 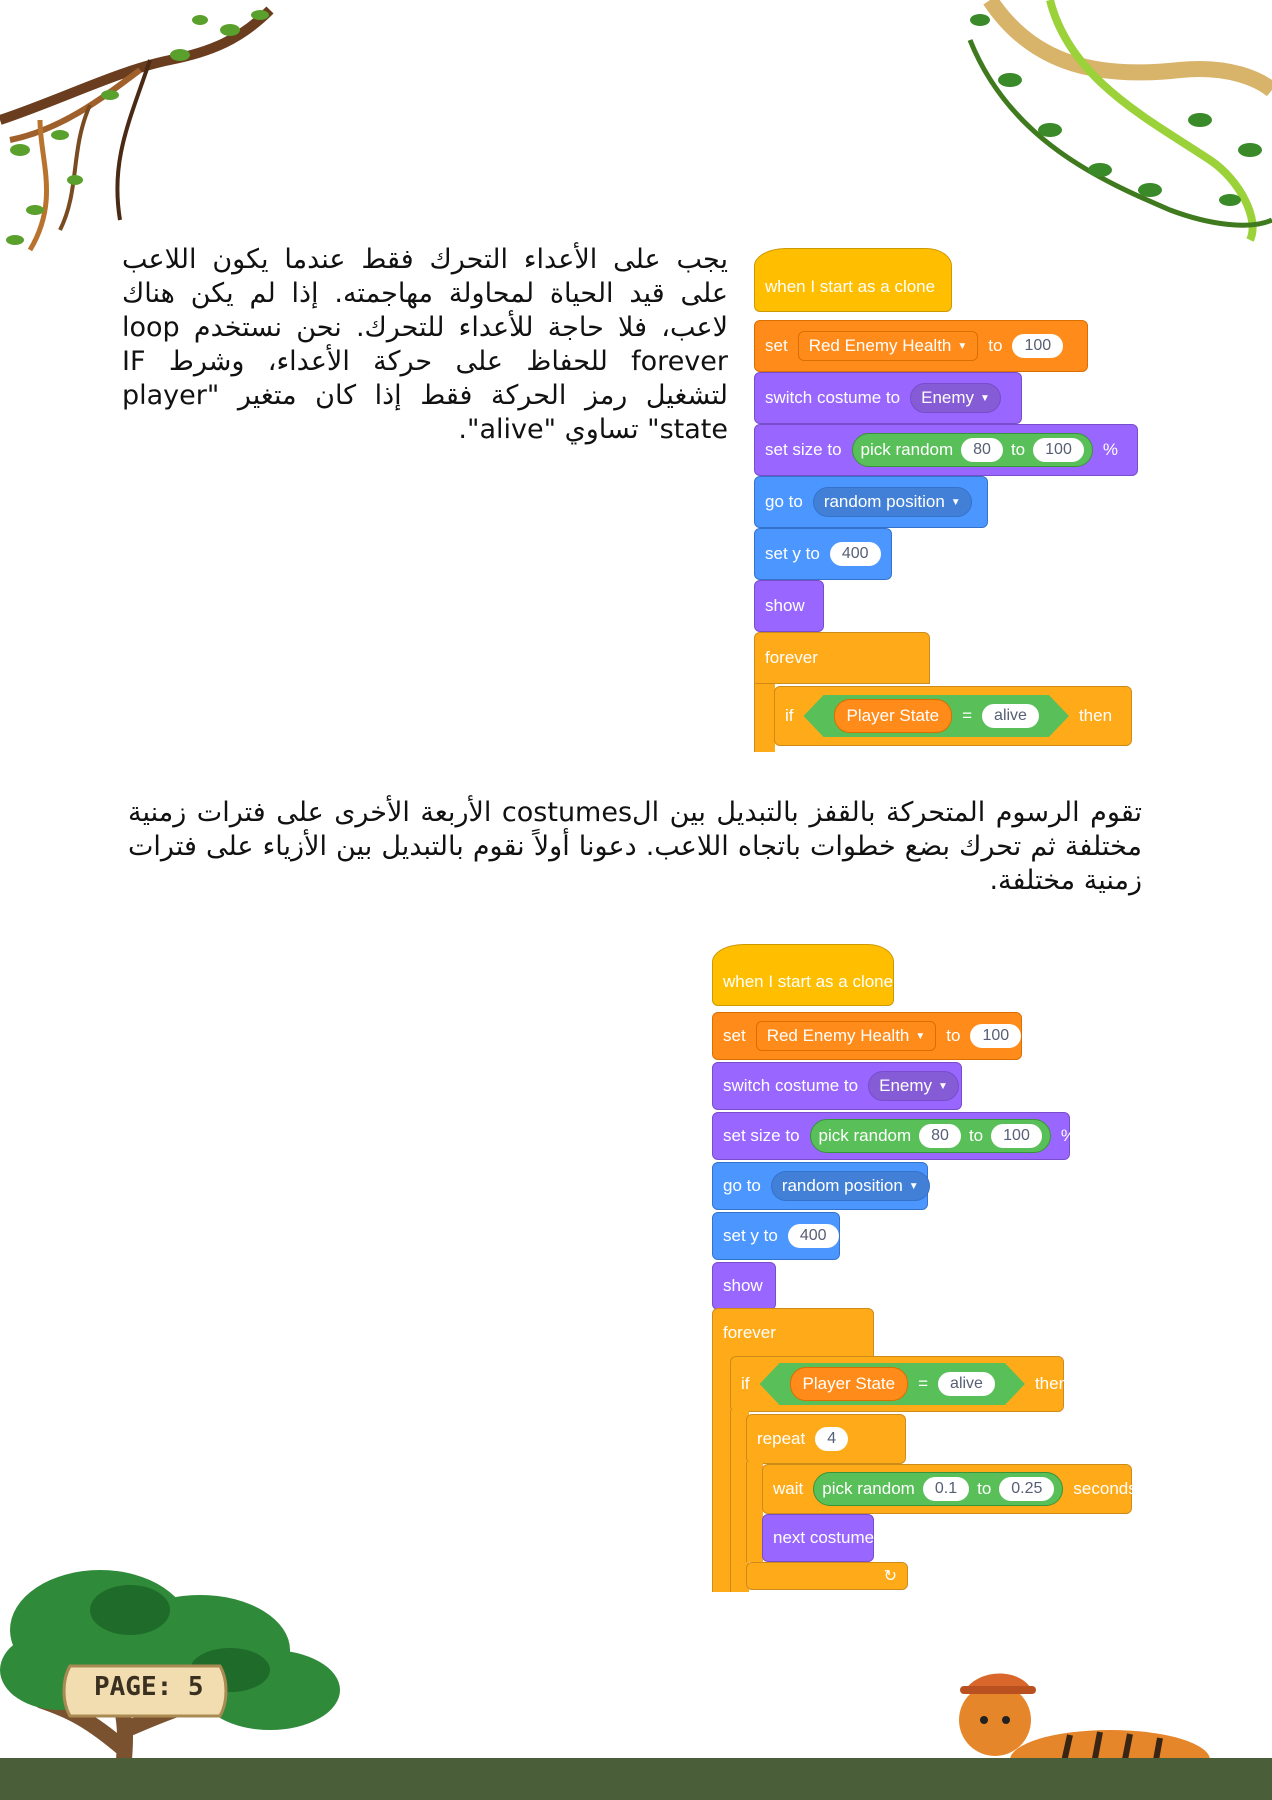 I want to click on repeat-block-arm, so click(x=754, y=1512).